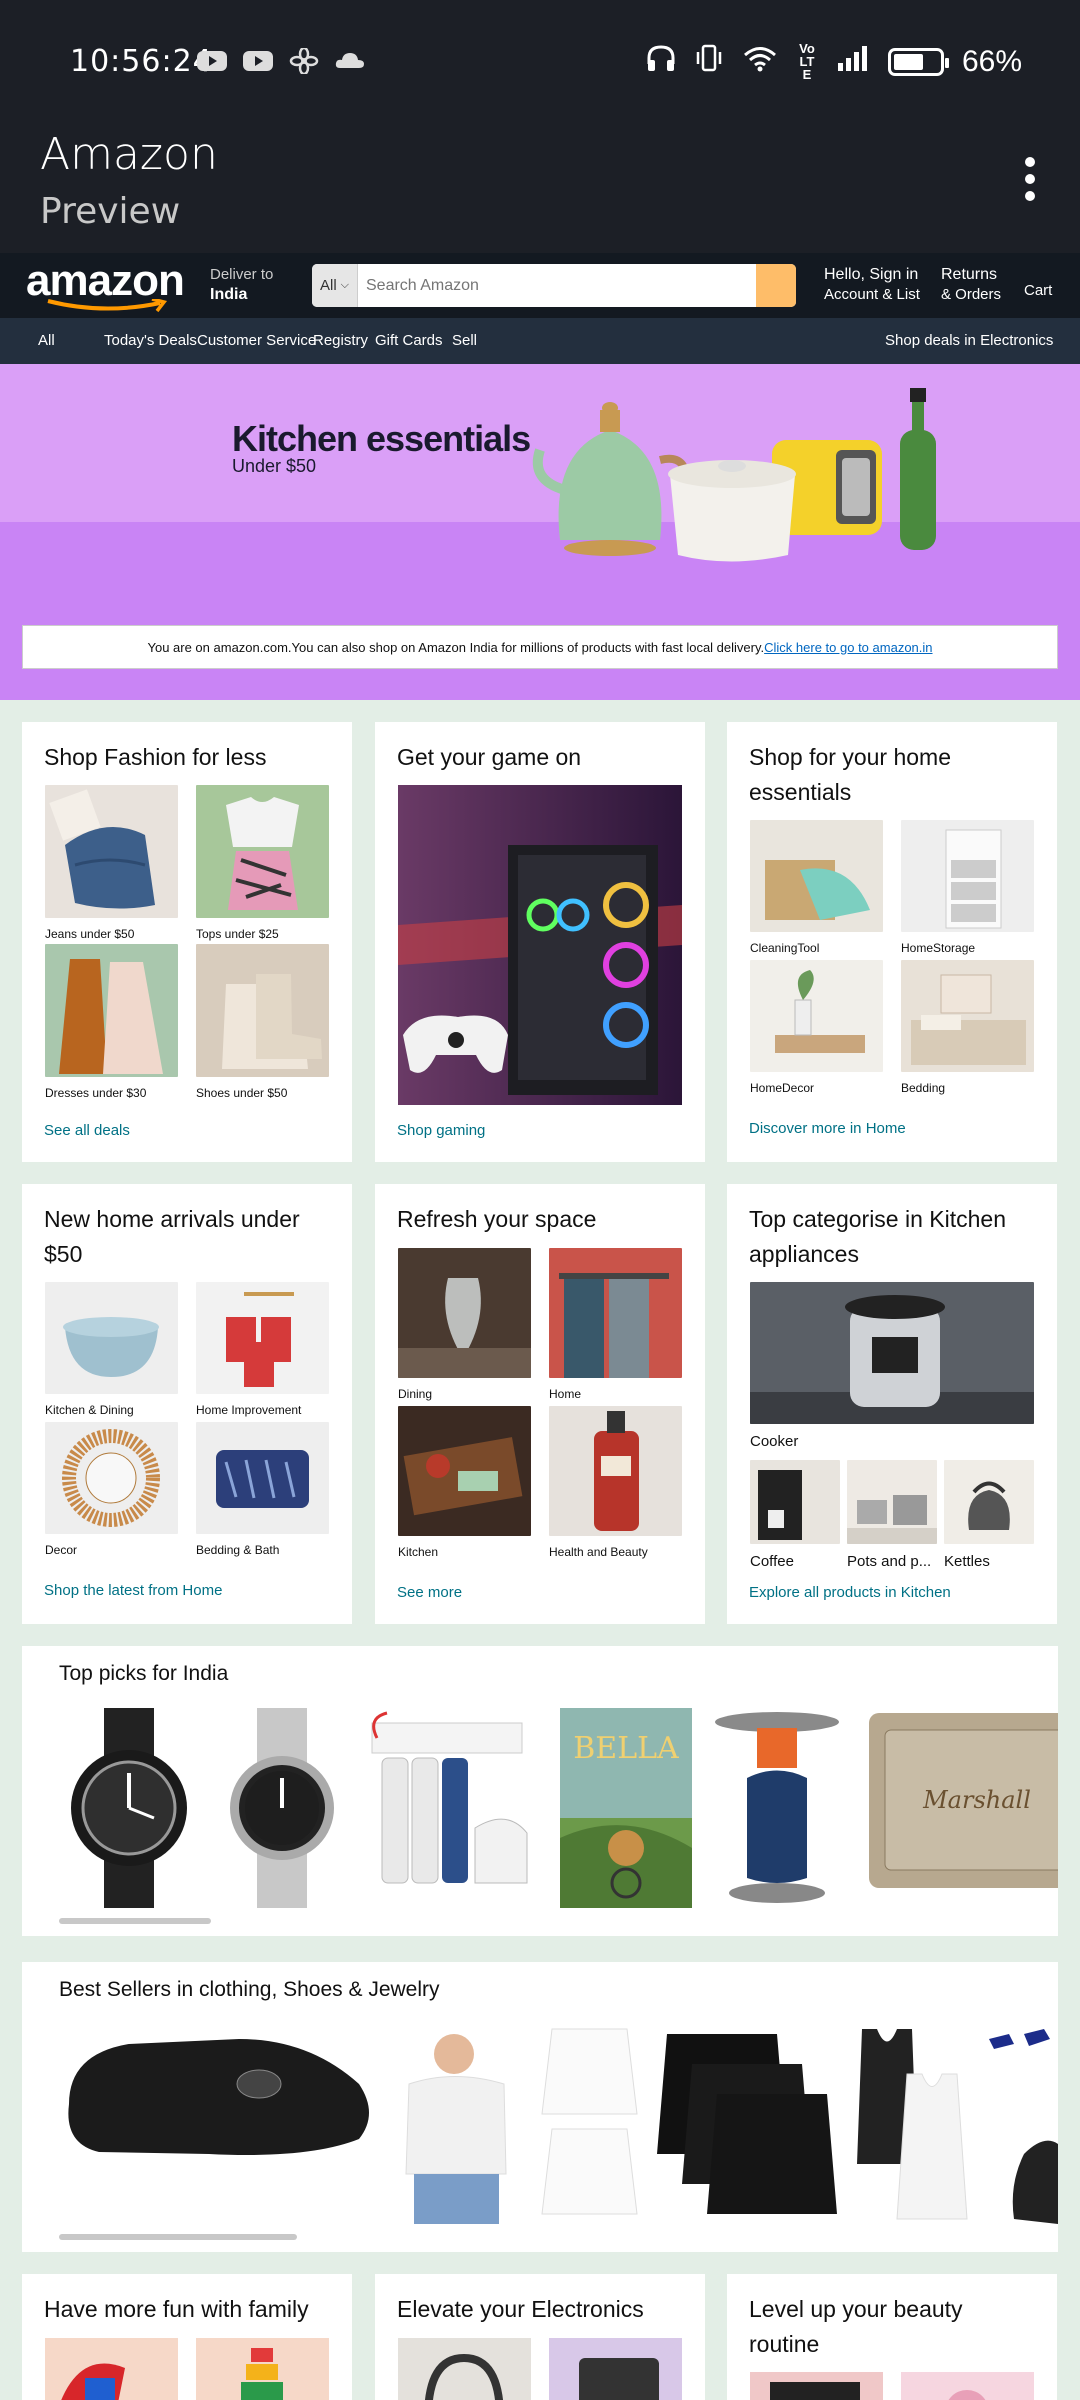 Image resolution: width=1080 pixels, height=2400 pixels. What do you see at coordinates (615, 1482) in the screenshot?
I see `tile-health-beauty: Health and Beauty` at bounding box center [615, 1482].